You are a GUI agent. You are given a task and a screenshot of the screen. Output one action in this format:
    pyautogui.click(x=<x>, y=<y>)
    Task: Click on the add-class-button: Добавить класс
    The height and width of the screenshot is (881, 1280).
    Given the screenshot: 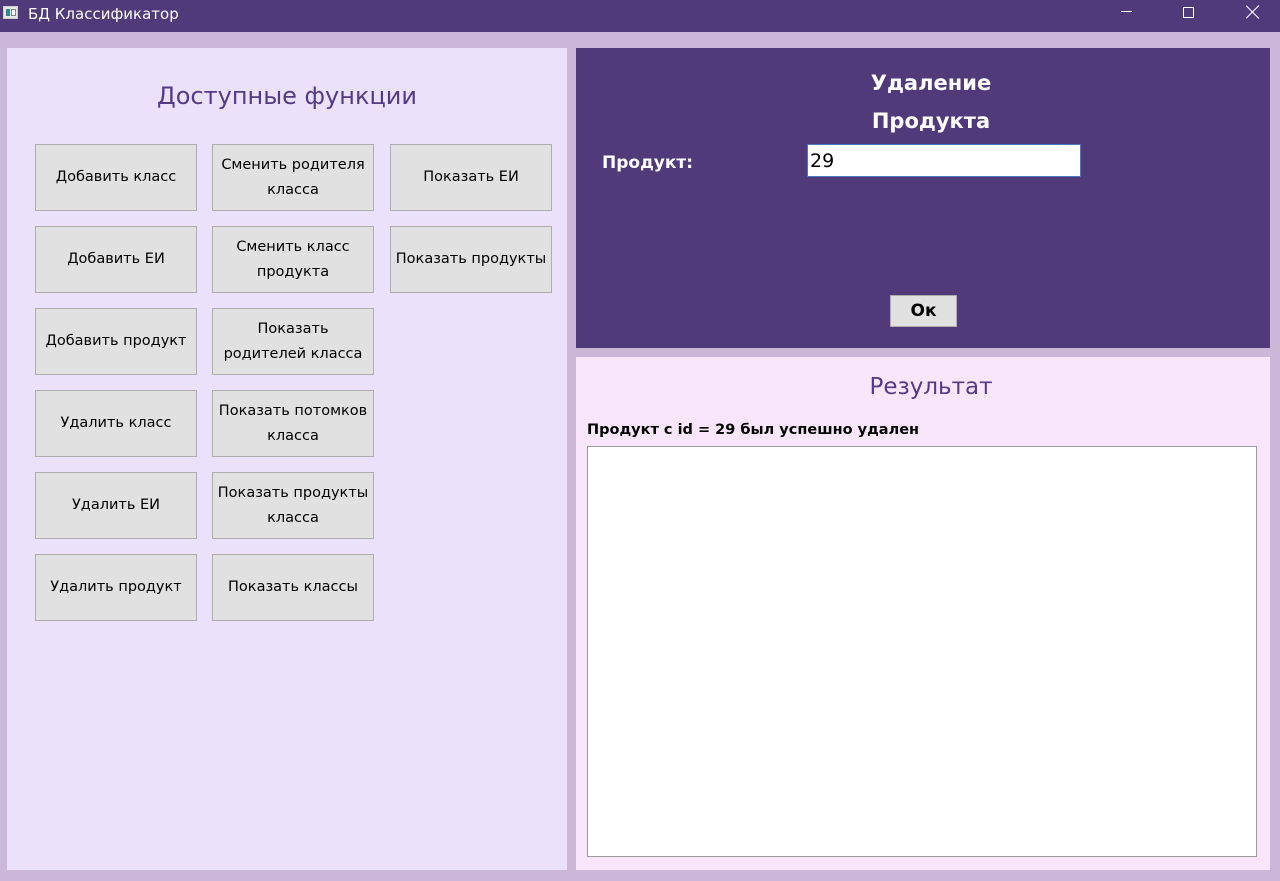 What is the action you would take?
    pyautogui.click(x=116, y=177)
    